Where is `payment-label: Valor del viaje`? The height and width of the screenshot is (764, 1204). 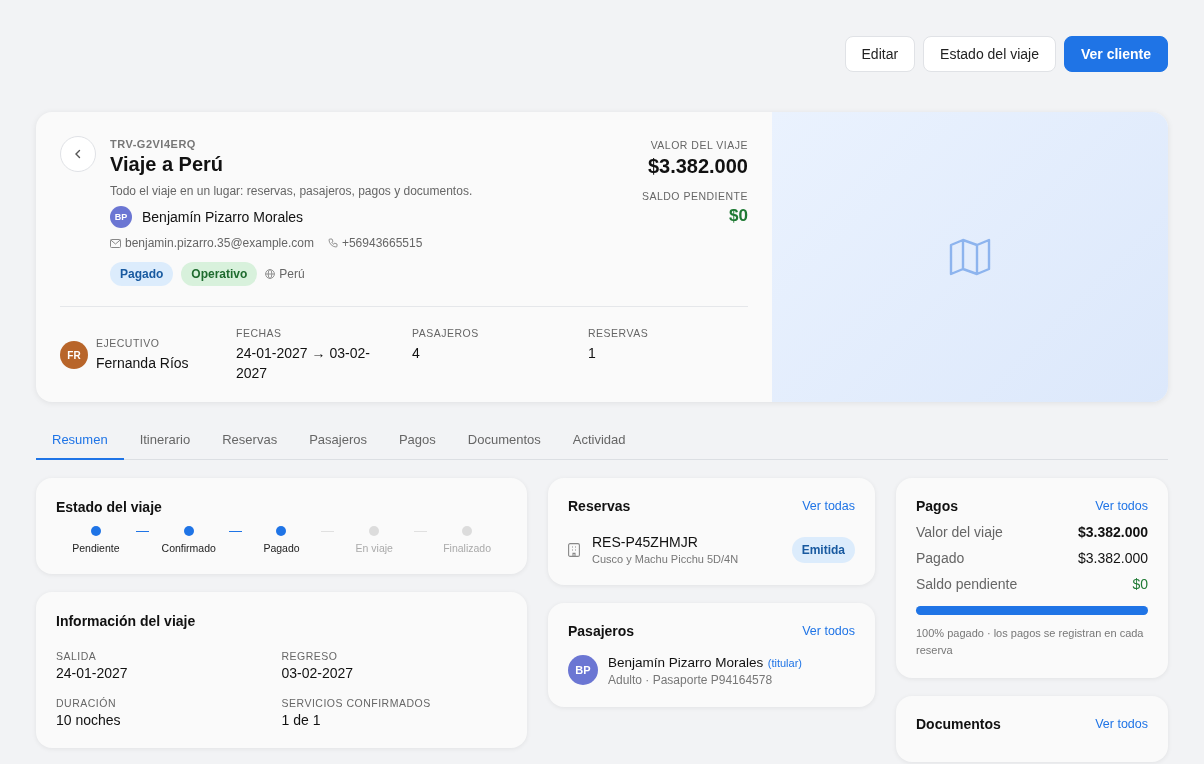
payment-label: Valor del viaje is located at coordinates (959, 532).